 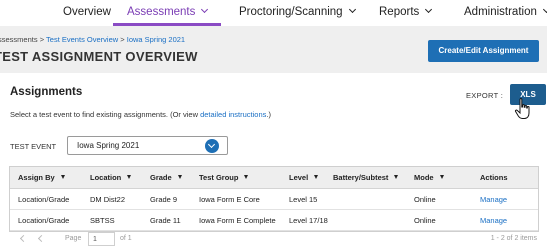 What do you see at coordinates (19, 39) in the screenshot?
I see `breadcrumb-root: Assessments` at bounding box center [19, 39].